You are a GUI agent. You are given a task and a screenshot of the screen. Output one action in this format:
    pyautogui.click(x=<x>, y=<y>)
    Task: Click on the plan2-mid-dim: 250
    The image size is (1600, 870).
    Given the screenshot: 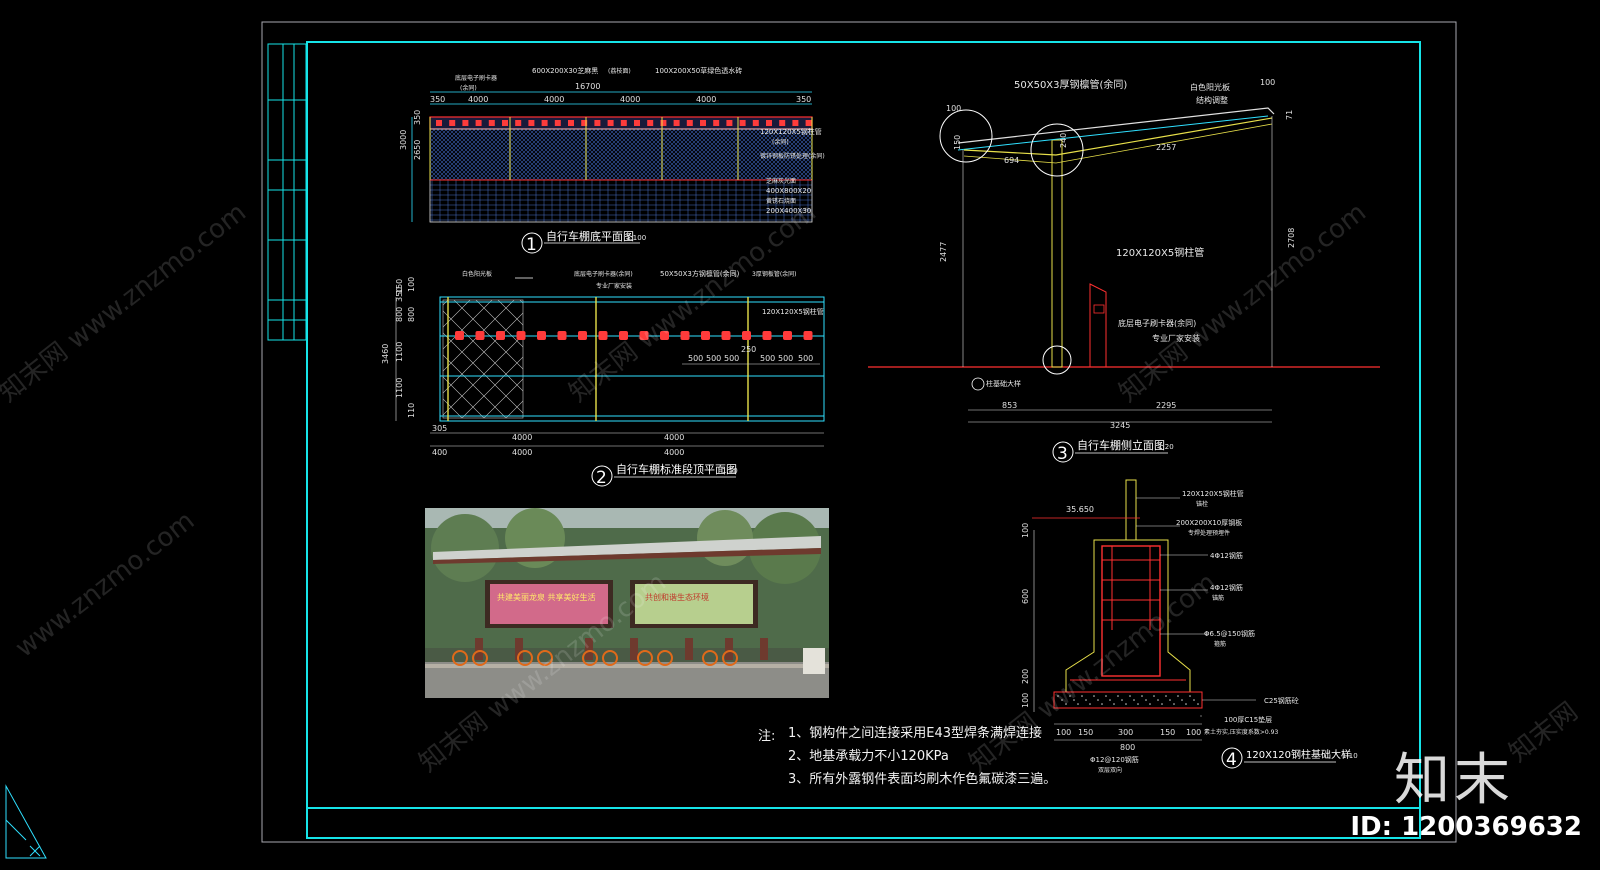 What is the action you would take?
    pyautogui.click(x=748, y=349)
    